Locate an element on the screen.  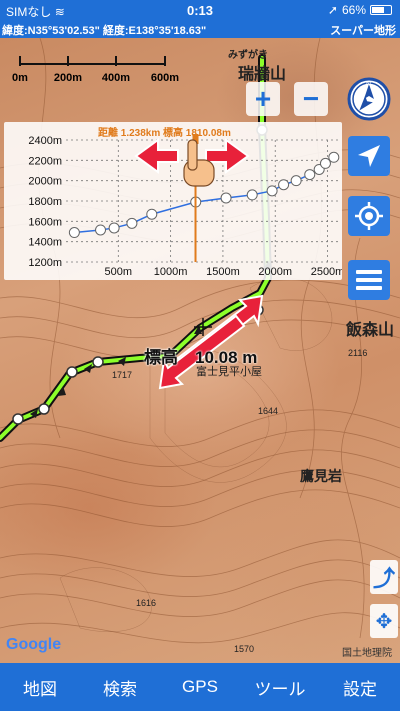
x-tick-label: 1500m is located at coordinates (223, 272).